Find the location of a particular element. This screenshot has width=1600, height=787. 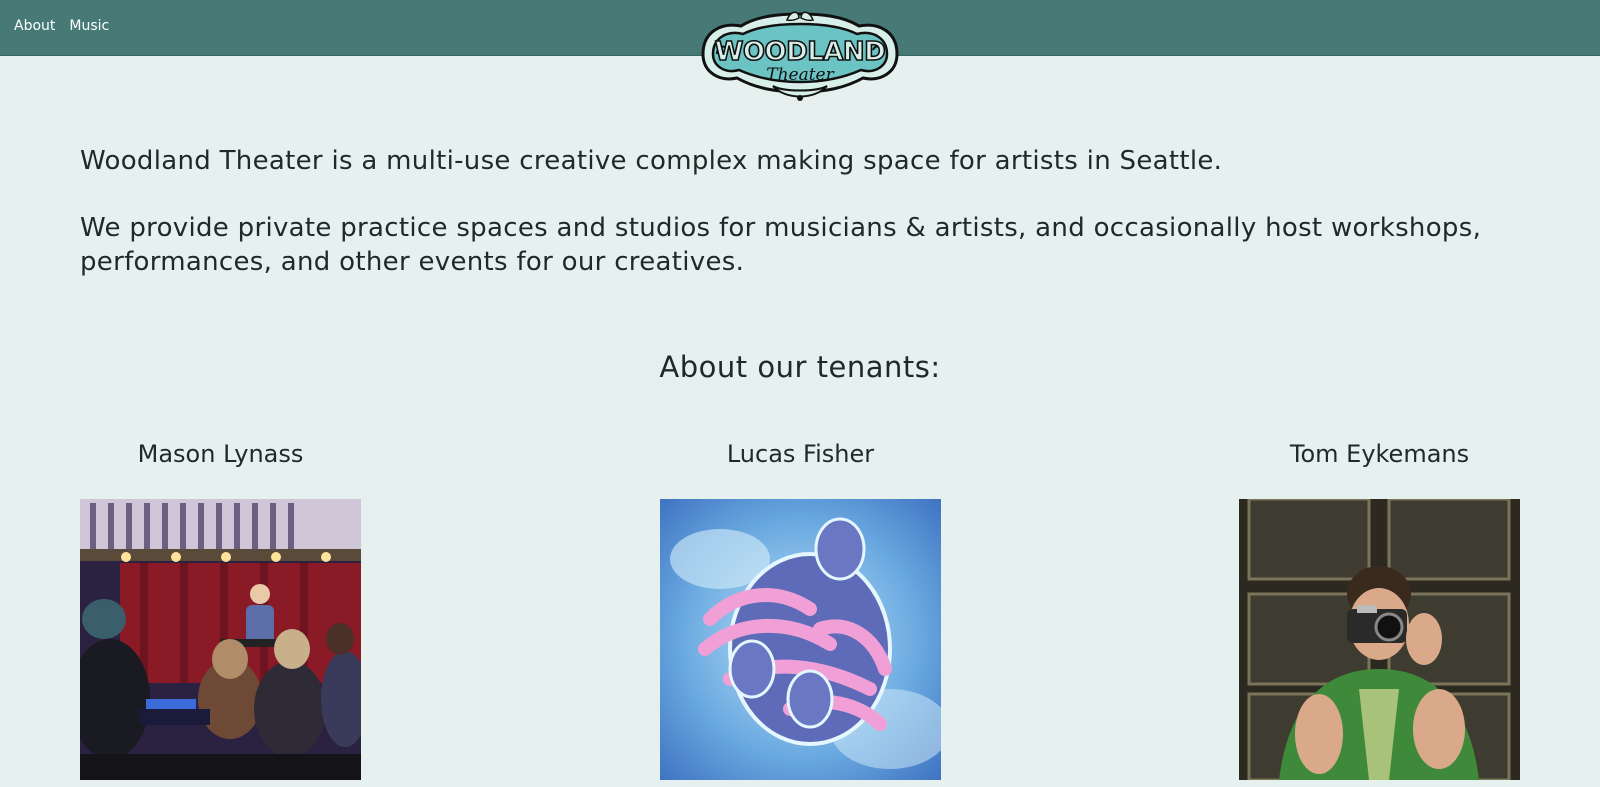

tenant-photo-artwork is located at coordinates (800, 639).